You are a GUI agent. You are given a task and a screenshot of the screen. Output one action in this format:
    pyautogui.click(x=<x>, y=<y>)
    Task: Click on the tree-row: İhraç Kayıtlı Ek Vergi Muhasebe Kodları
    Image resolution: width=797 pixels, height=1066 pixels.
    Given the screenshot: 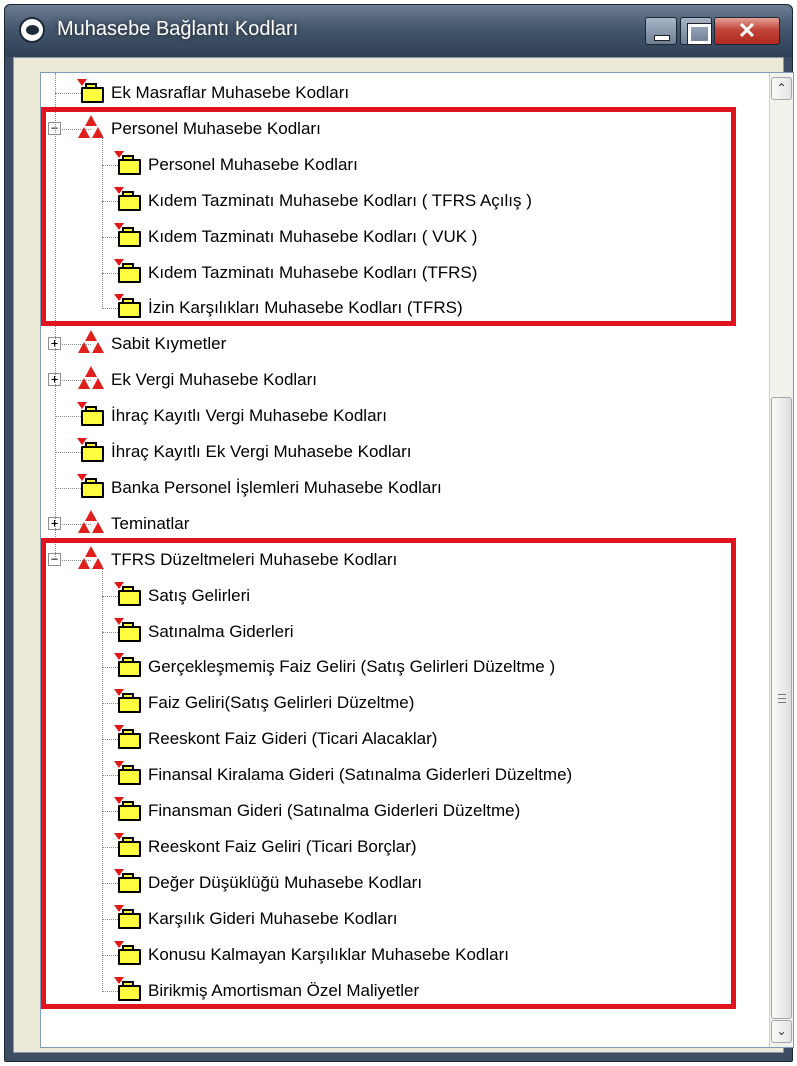 What is the action you would take?
    pyautogui.click(x=401, y=451)
    